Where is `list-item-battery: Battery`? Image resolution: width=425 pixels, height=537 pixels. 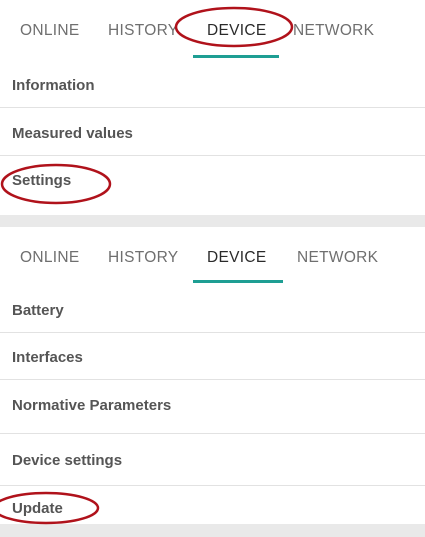
list-item-battery: Battery is located at coordinates (212, 311).